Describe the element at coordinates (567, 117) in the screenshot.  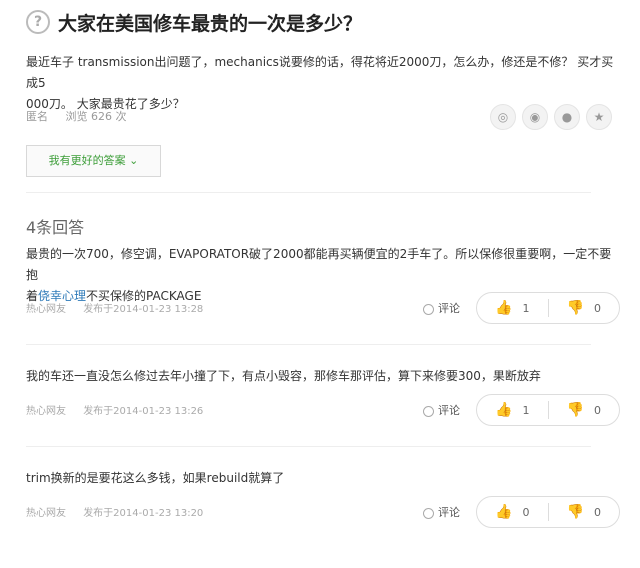
I see `qq-icon: ●` at that location.